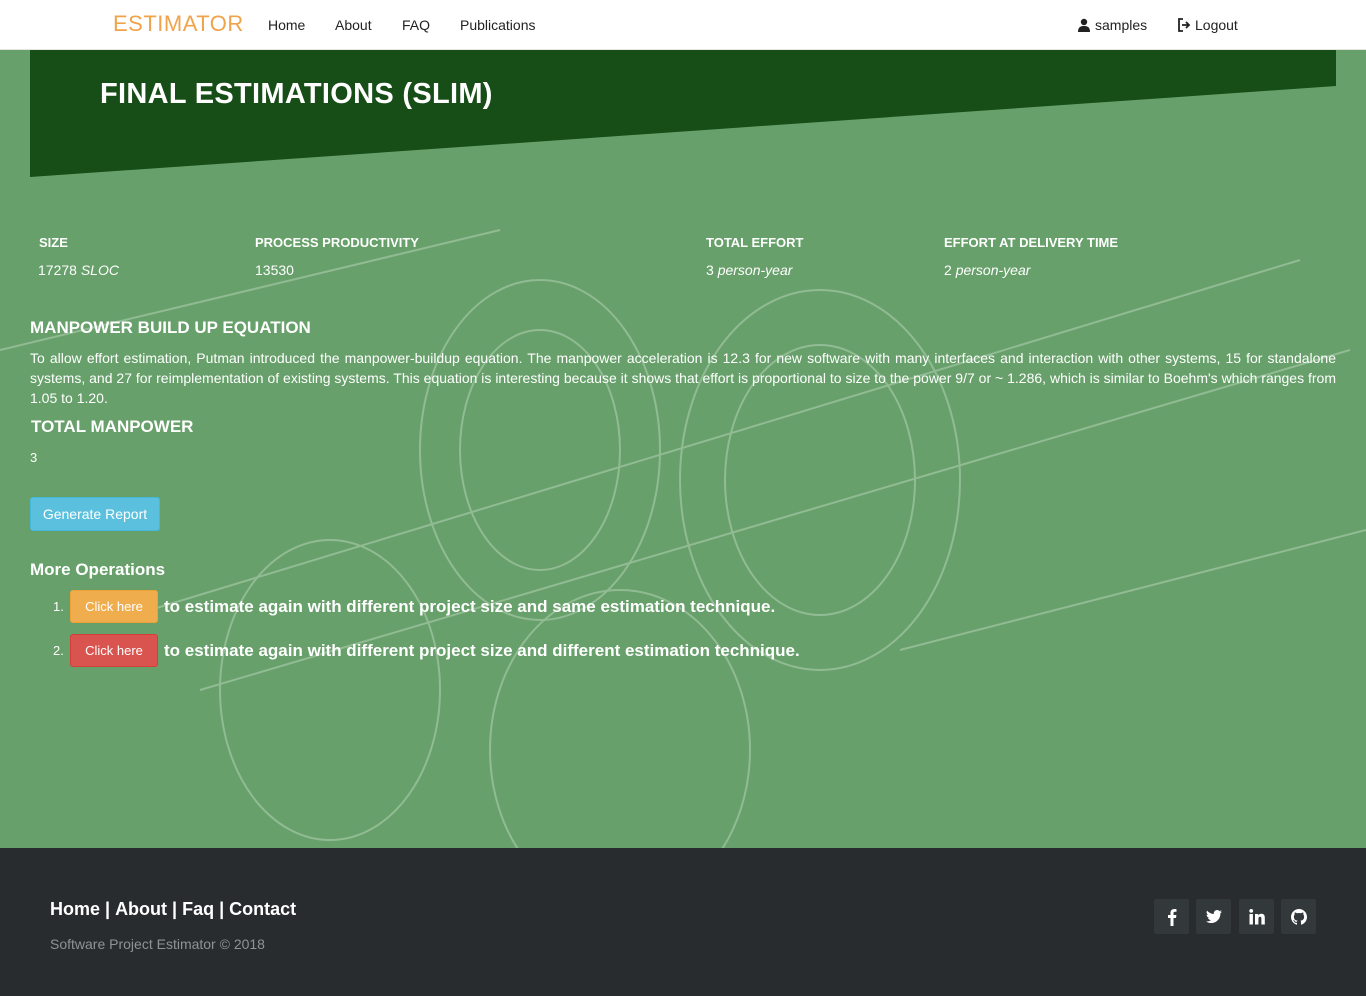 This screenshot has width=1366, height=996. I want to click on logout-link: Logout, so click(1207, 25).